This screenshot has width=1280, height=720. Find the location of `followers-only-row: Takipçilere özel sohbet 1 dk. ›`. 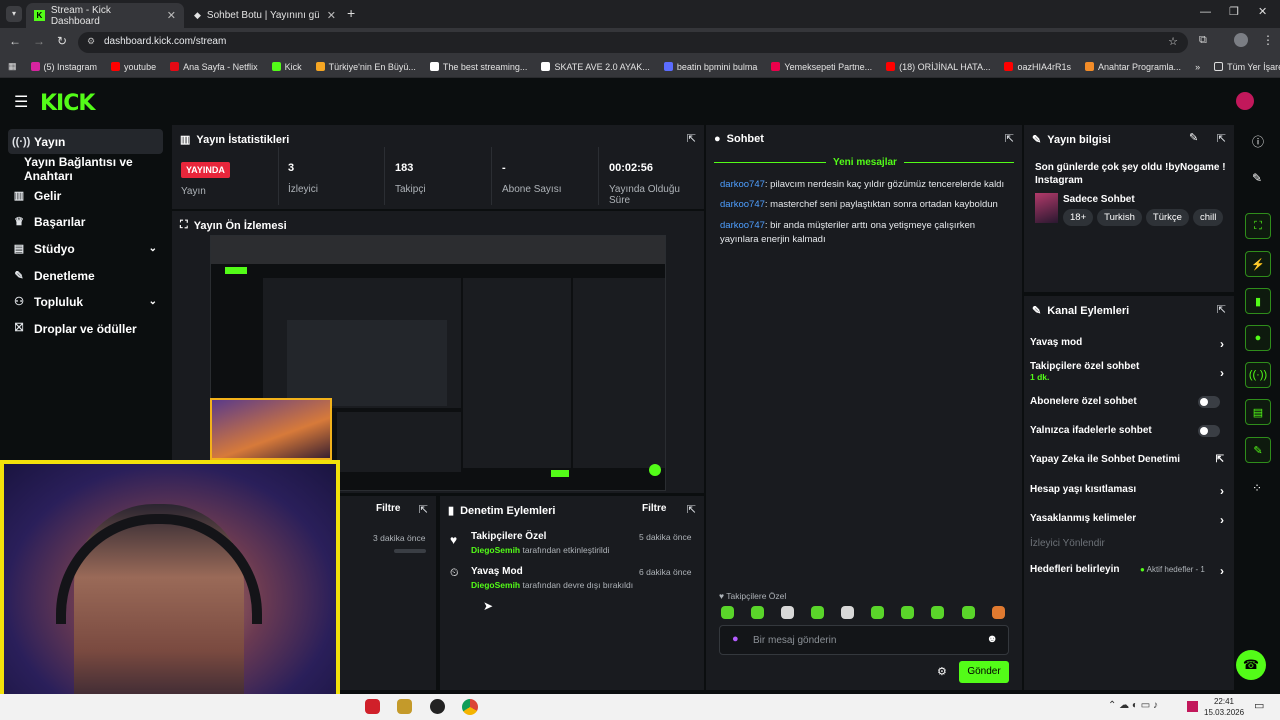

followers-only-row: Takipçilere özel sohbet 1 dk. › is located at coordinates (1128, 371).